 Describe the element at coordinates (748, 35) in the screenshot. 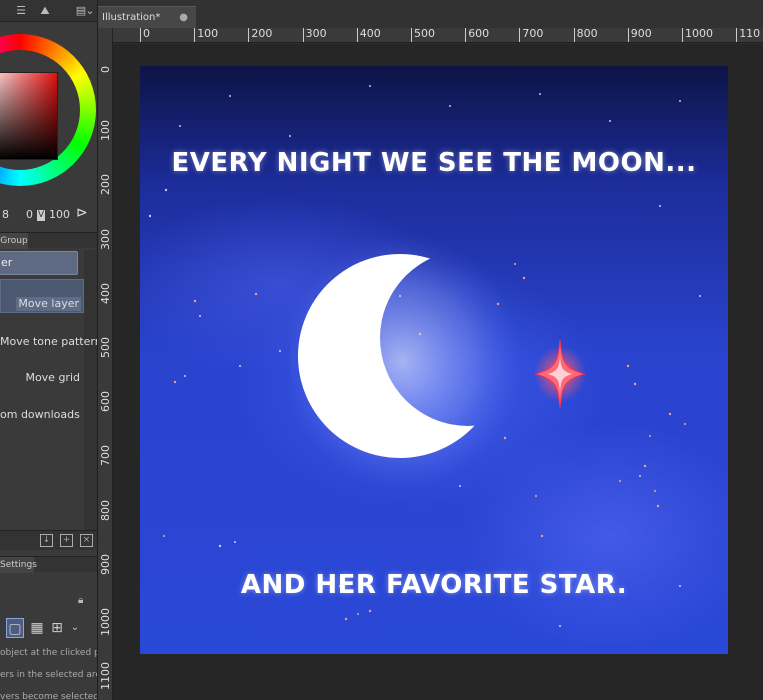

I see `ruler-top-tick: 110` at that location.